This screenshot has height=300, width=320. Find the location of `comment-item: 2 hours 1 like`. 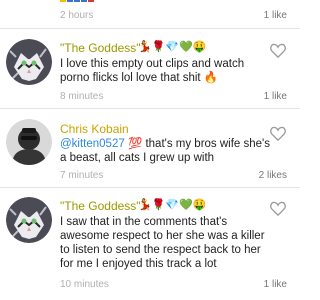

comment-item: 2 hours 1 like is located at coordinates (150, 14).